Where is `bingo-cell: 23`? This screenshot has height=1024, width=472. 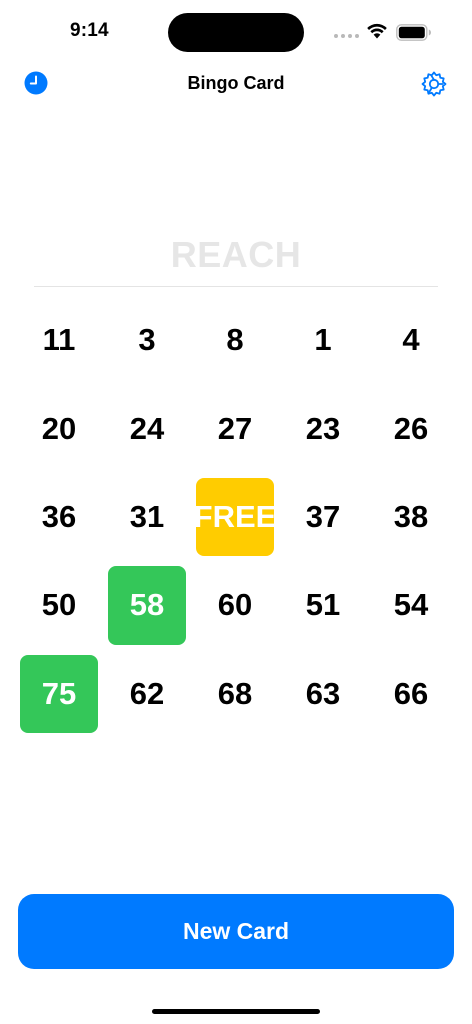 bingo-cell: 23 is located at coordinates (323, 428).